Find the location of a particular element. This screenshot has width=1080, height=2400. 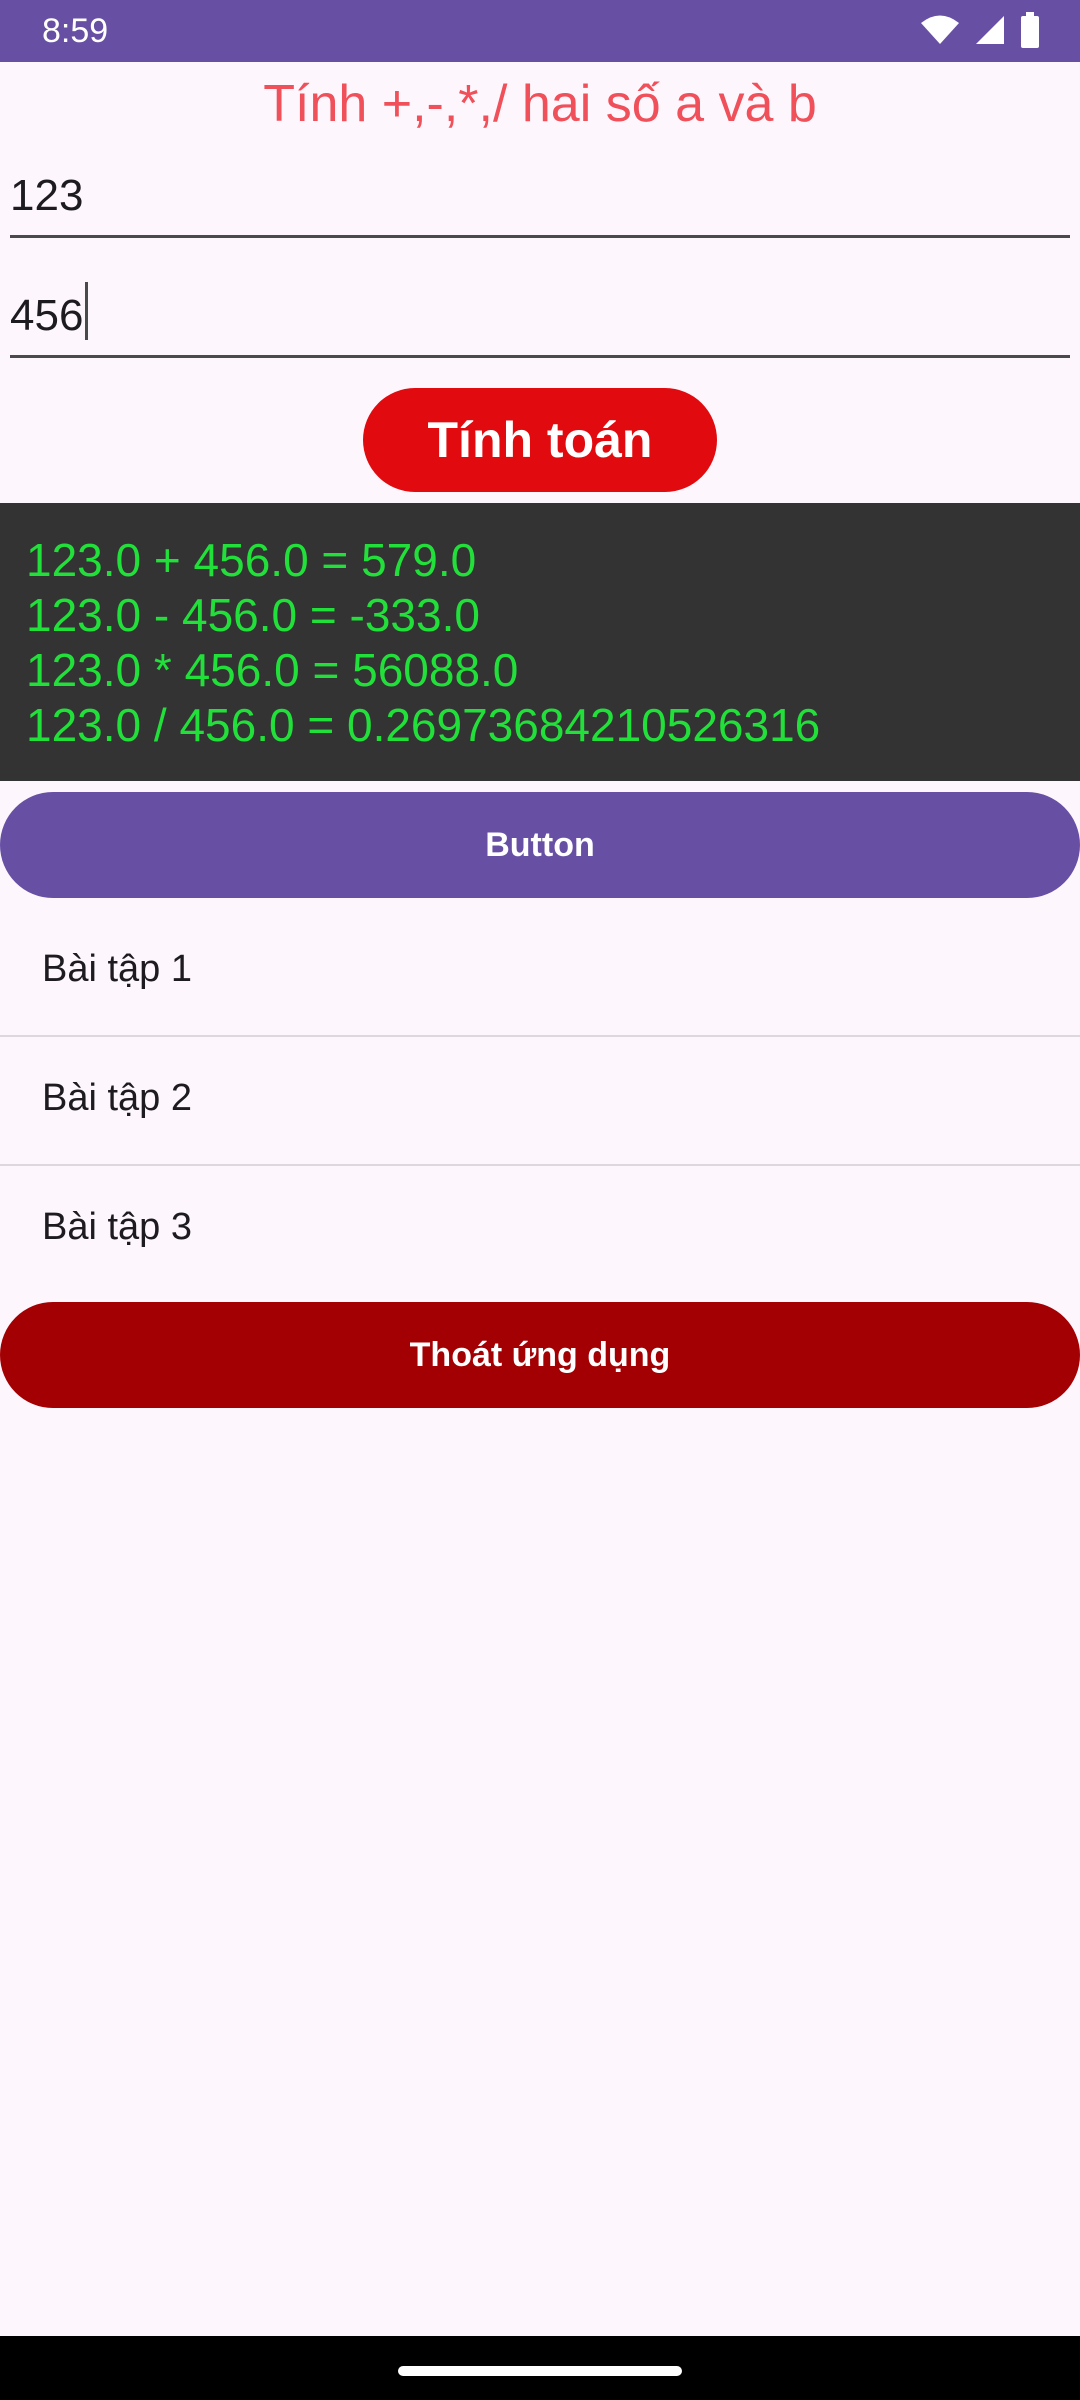

navigation-bar is located at coordinates (540, 2368).